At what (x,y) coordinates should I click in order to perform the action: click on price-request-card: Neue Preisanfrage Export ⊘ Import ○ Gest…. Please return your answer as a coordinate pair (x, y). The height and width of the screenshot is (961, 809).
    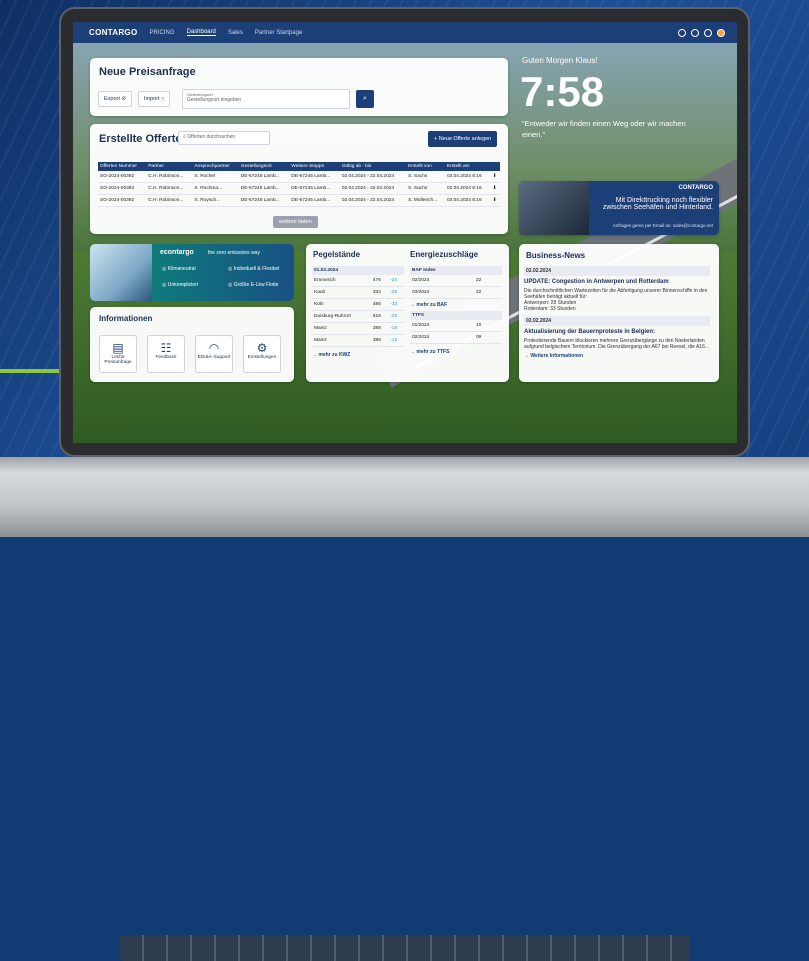
    Looking at the image, I should click on (299, 87).